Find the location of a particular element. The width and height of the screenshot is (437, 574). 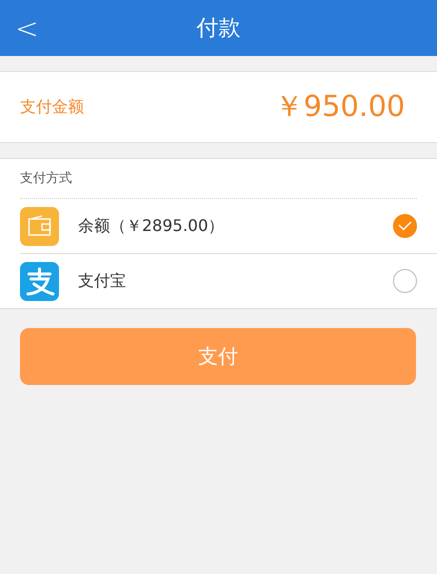

wallet-icon is located at coordinates (39, 226).